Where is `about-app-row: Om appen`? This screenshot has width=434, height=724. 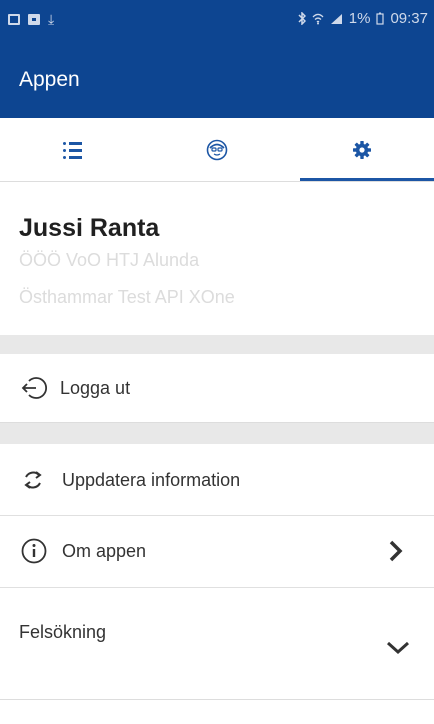
about-app-row: Om appen is located at coordinates (217, 552).